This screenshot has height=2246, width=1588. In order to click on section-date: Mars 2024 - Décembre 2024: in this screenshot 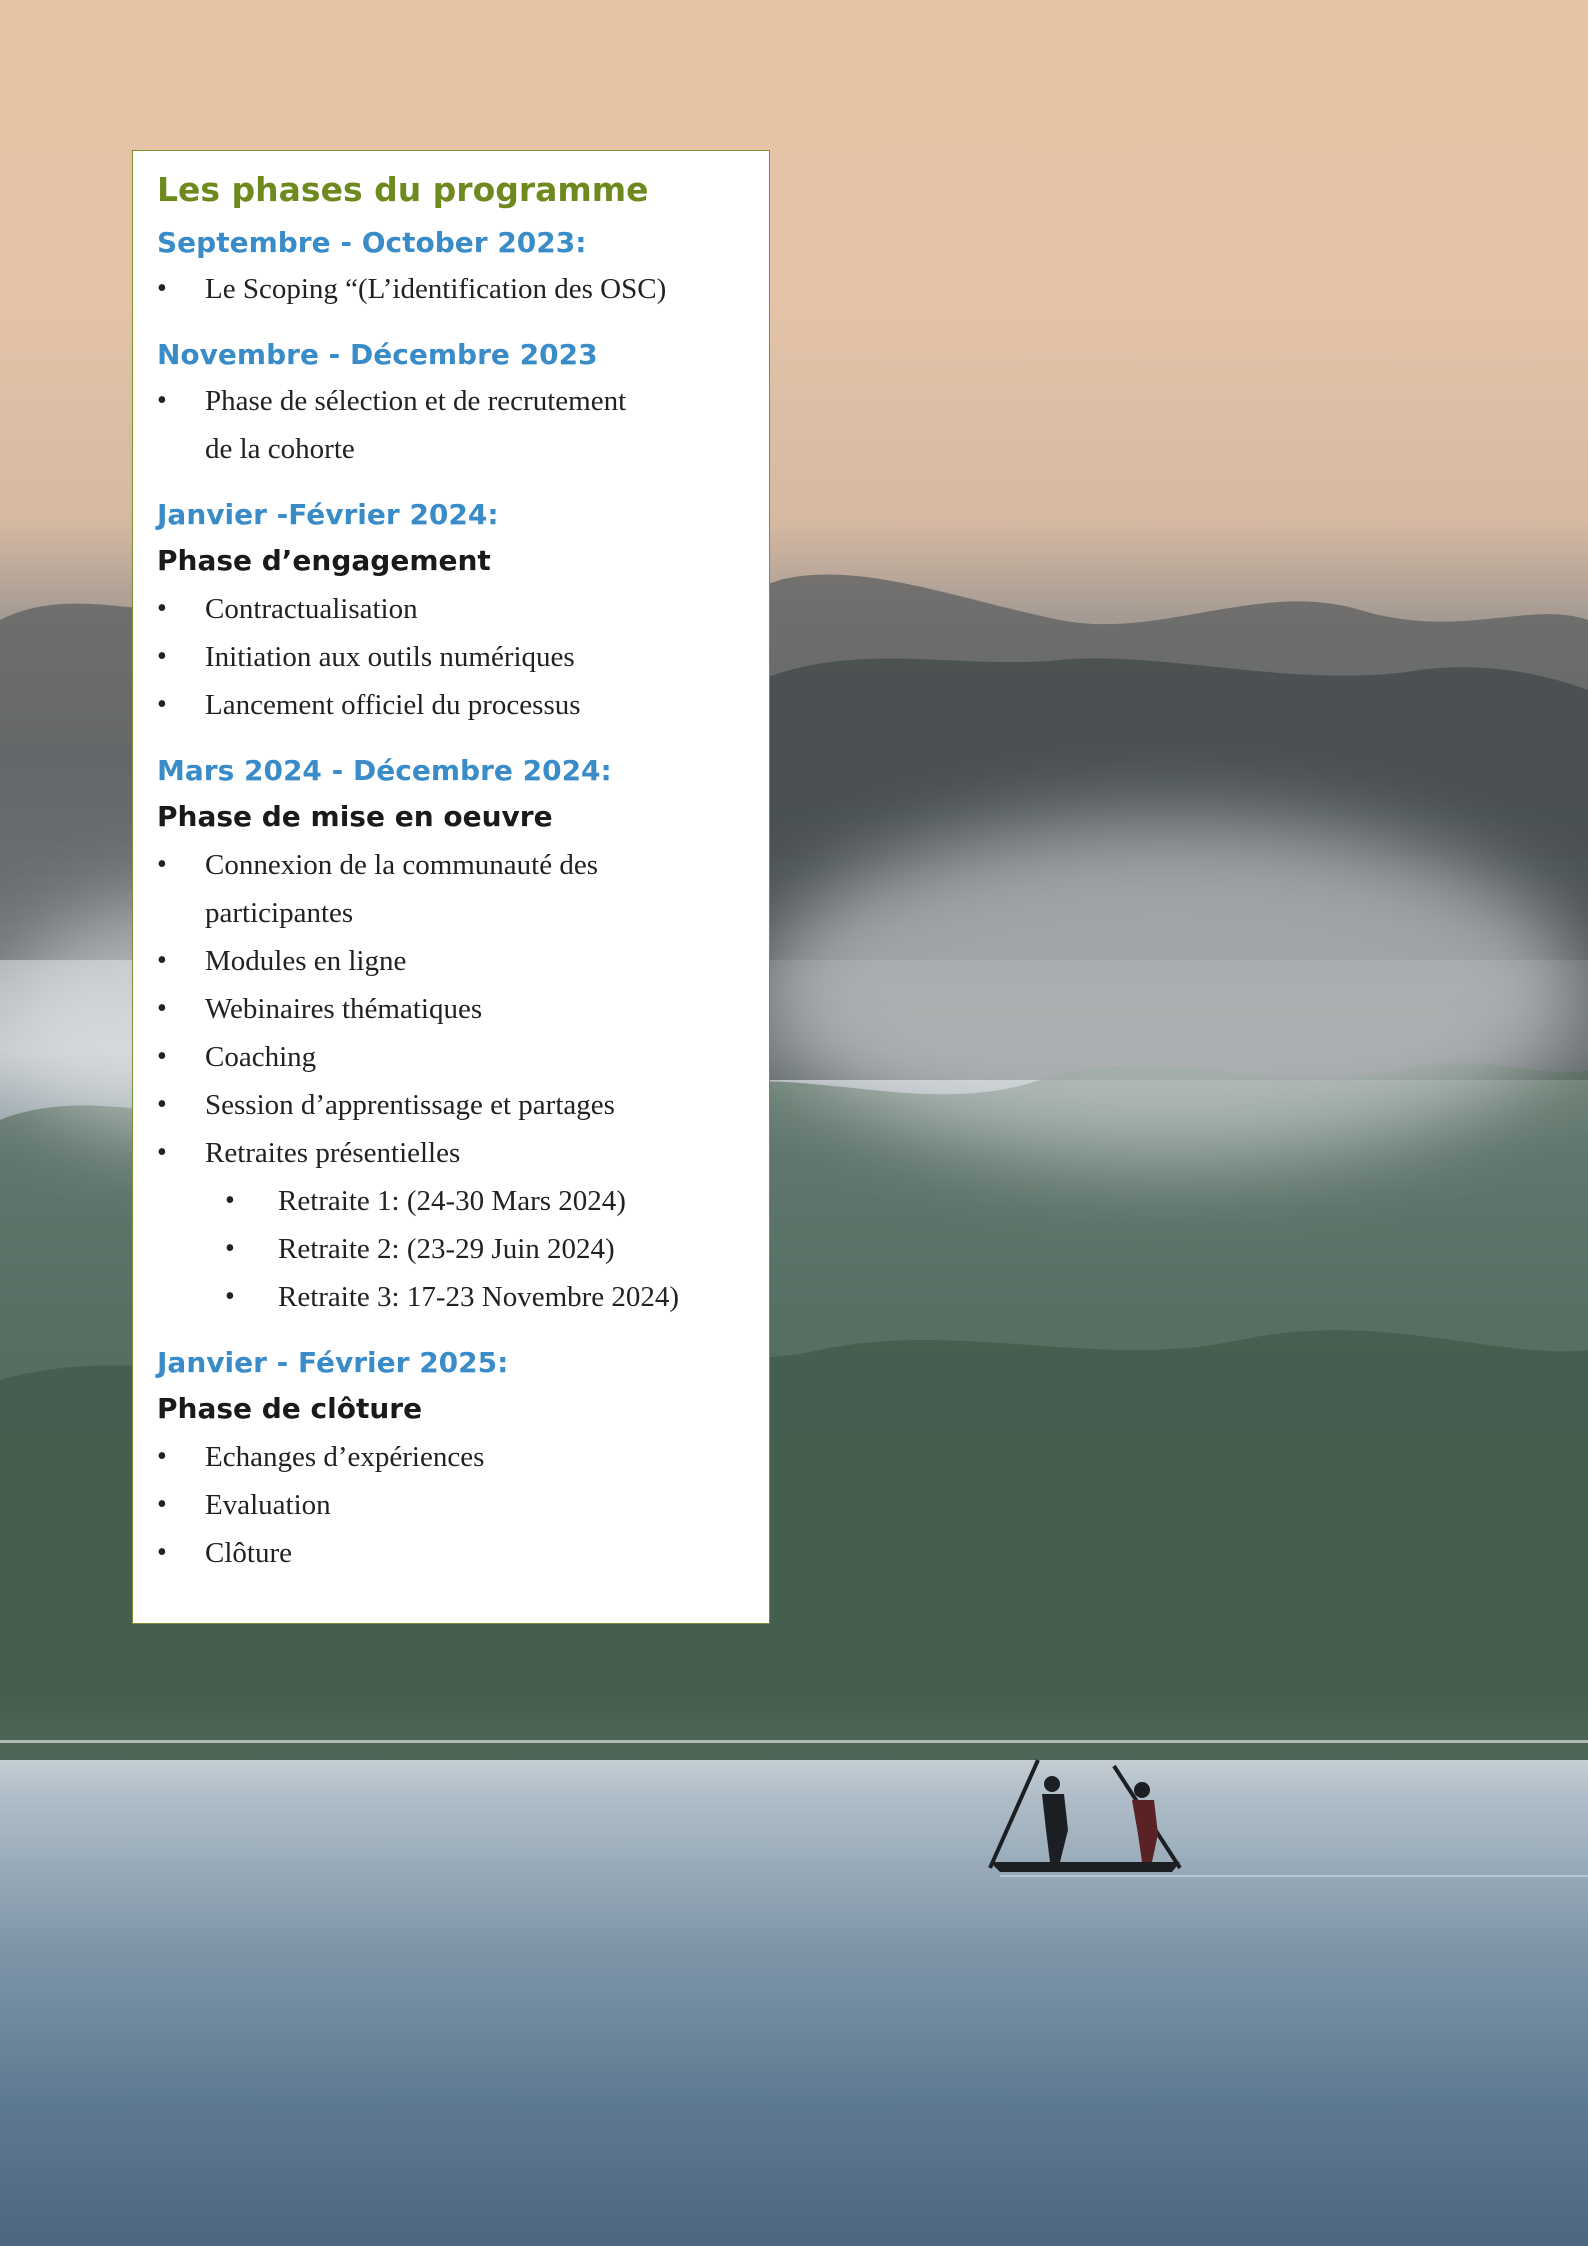, I will do `click(384, 770)`.